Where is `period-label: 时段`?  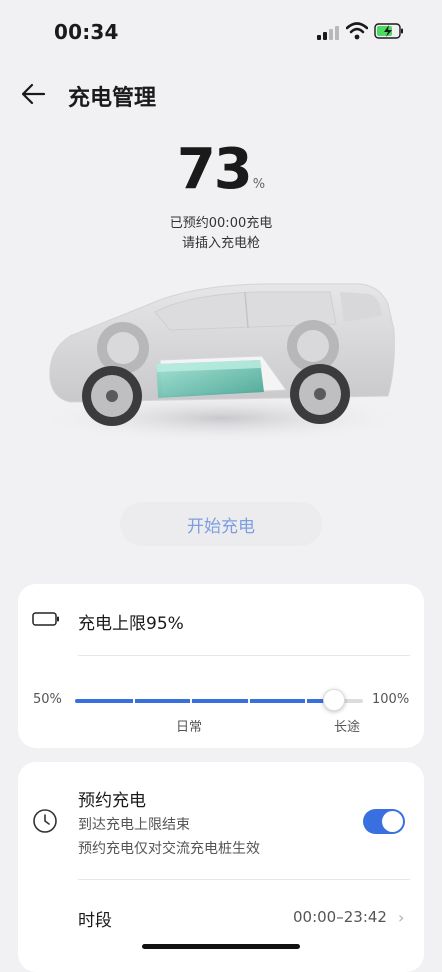 period-label: 时段 is located at coordinates (95, 921).